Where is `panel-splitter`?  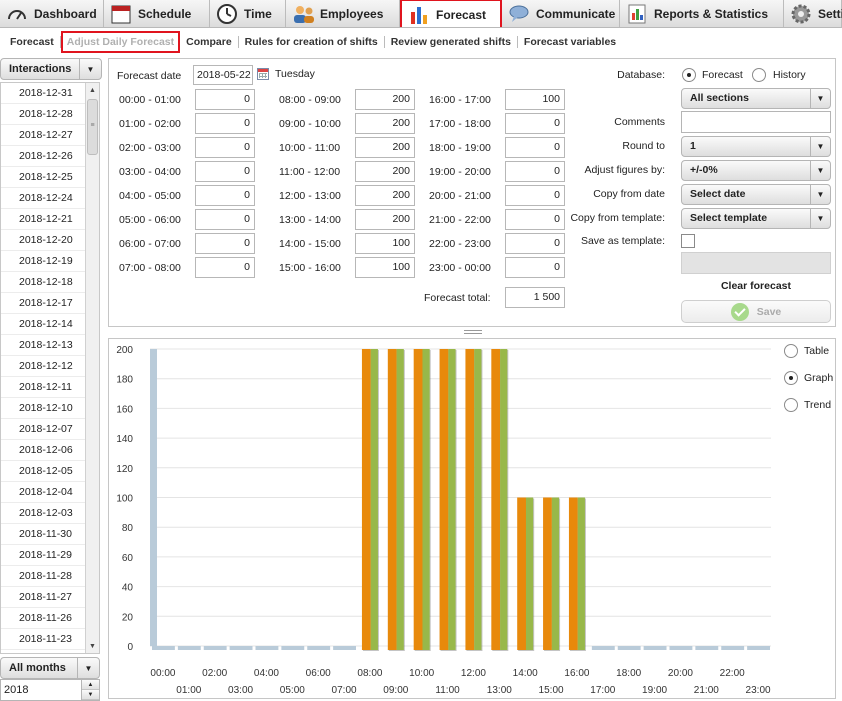 panel-splitter is located at coordinates (473, 332).